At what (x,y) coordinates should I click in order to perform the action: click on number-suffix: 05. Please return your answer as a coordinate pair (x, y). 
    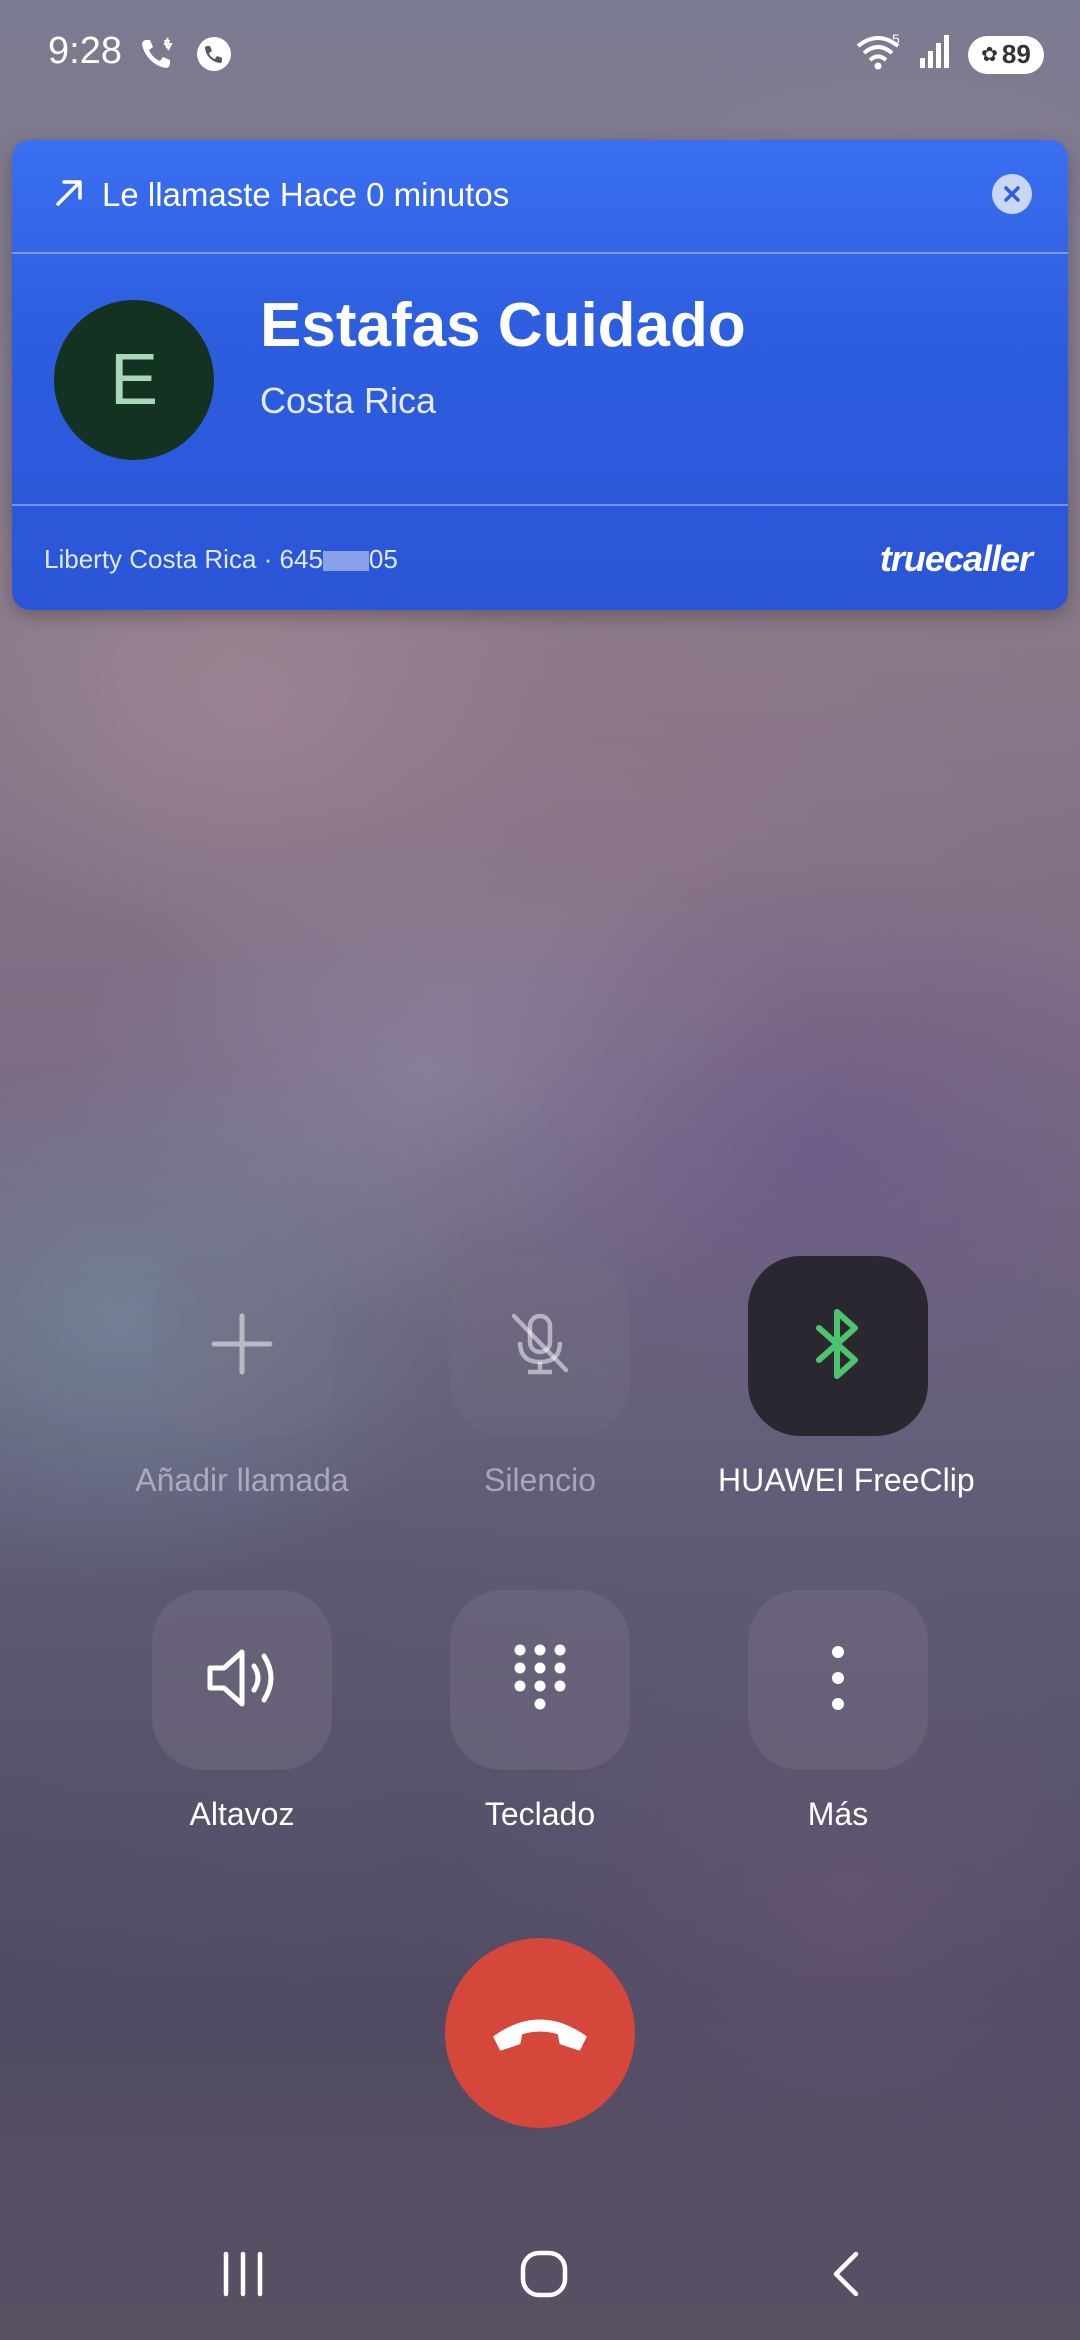
    Looking at the image, I should click on (383, 559).